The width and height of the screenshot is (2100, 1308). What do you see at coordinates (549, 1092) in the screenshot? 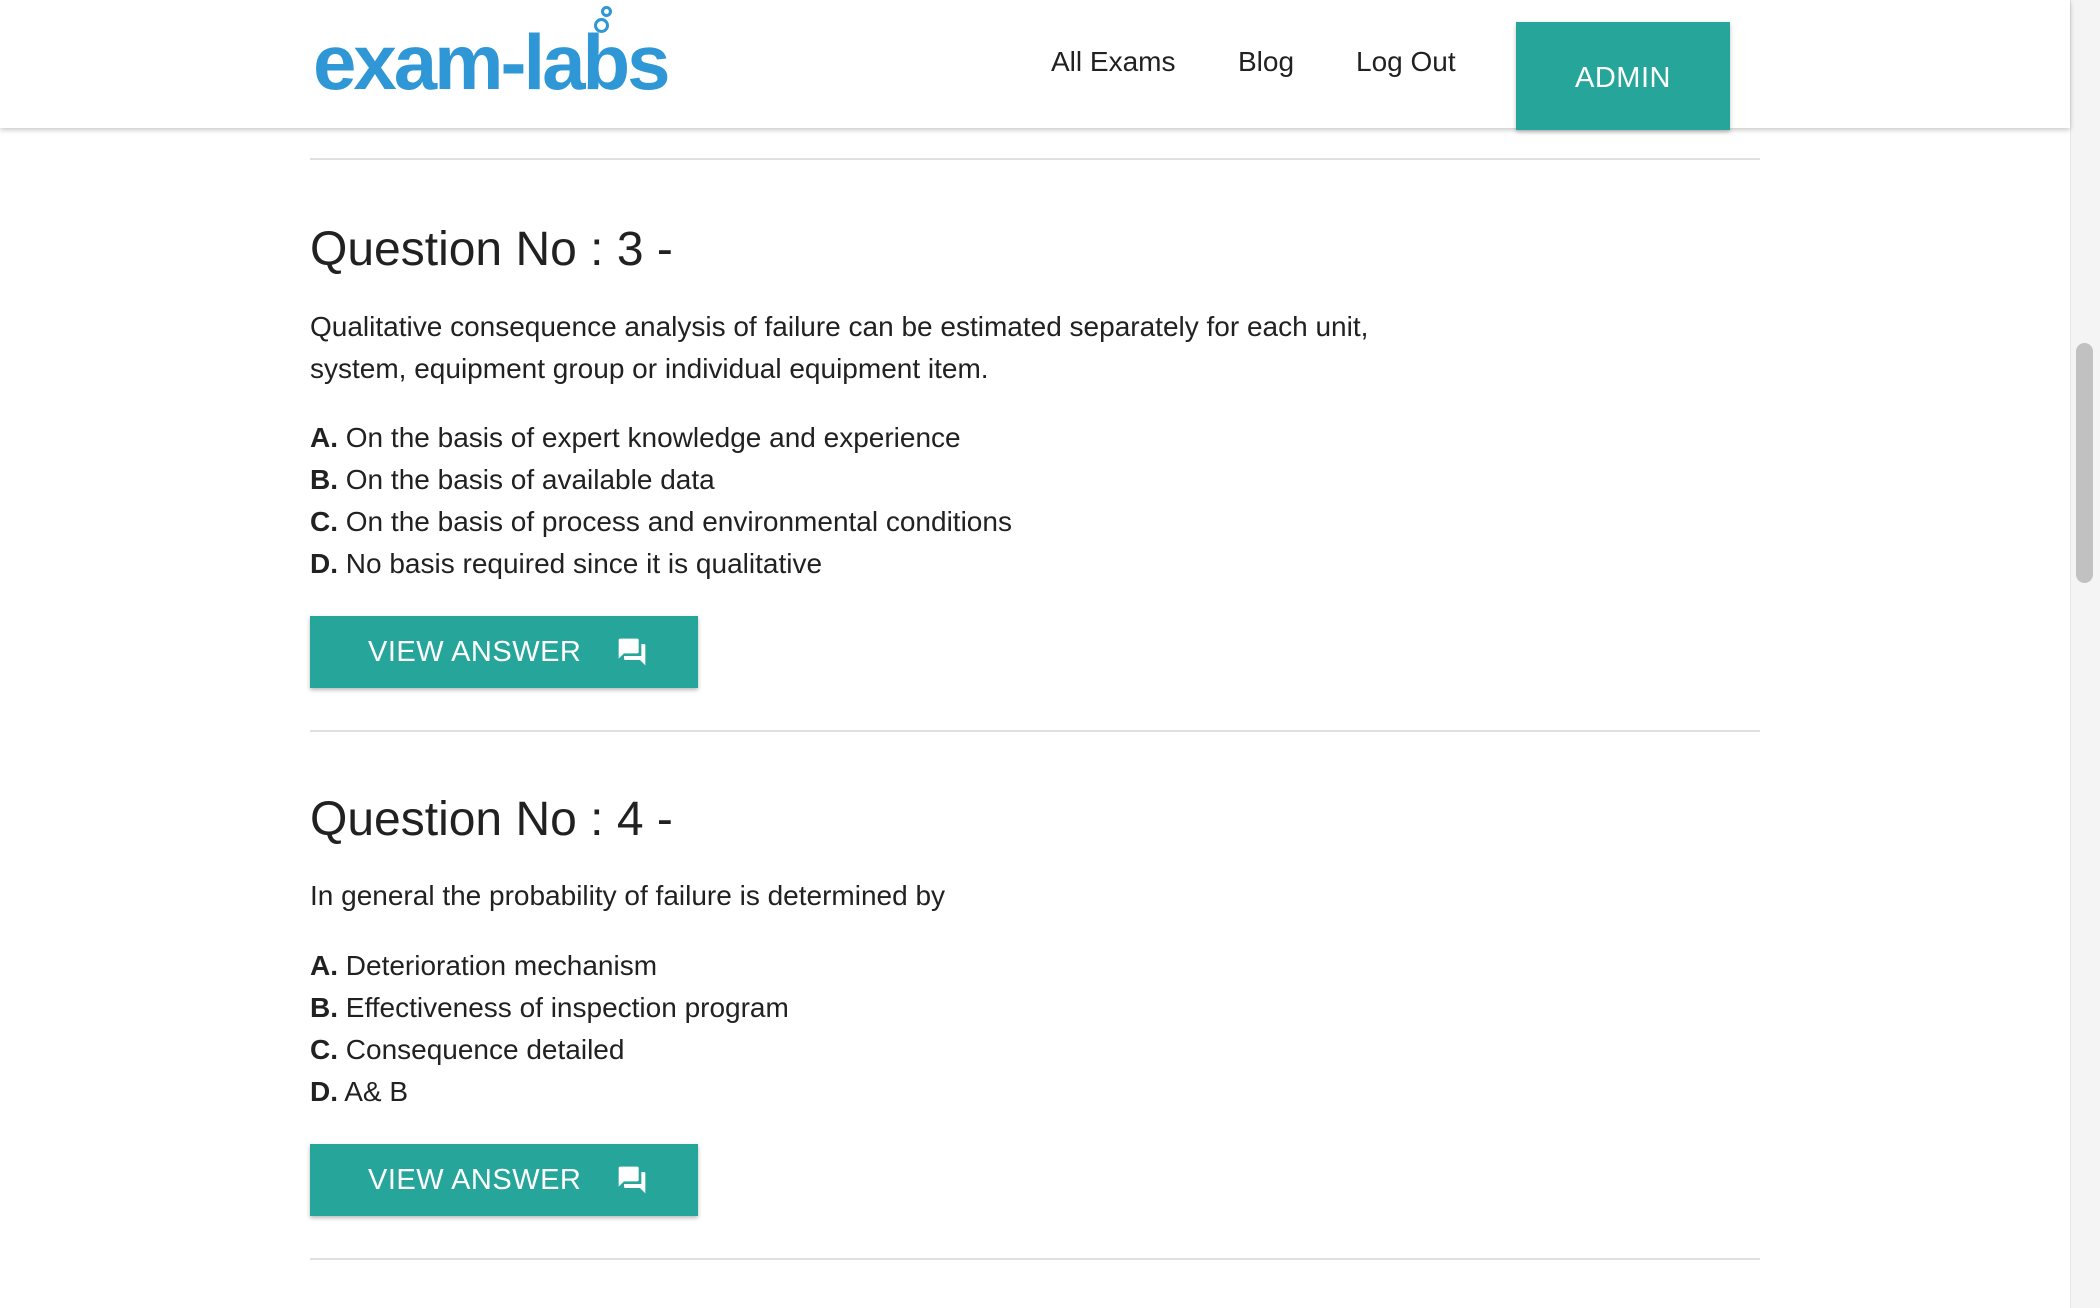
I see `option-item: D. A& B` at bounding box center [549, 1092].